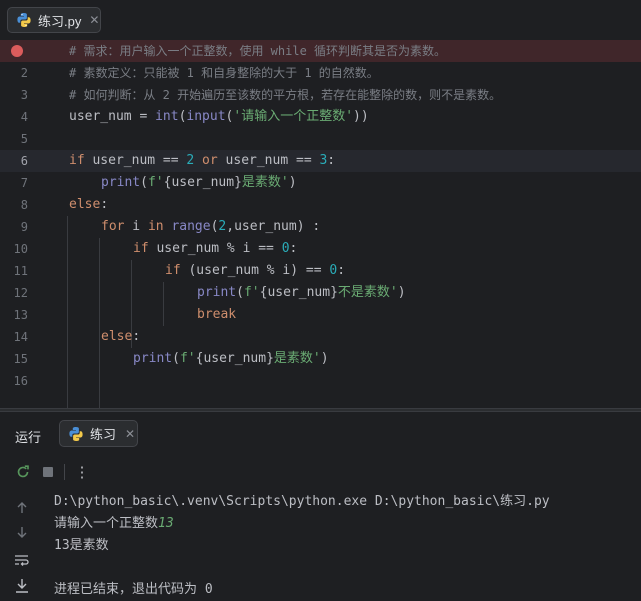 Image resolution: width=641 pixels, height=601 pixels. I want to click on rerun-button, so click(23, 472).